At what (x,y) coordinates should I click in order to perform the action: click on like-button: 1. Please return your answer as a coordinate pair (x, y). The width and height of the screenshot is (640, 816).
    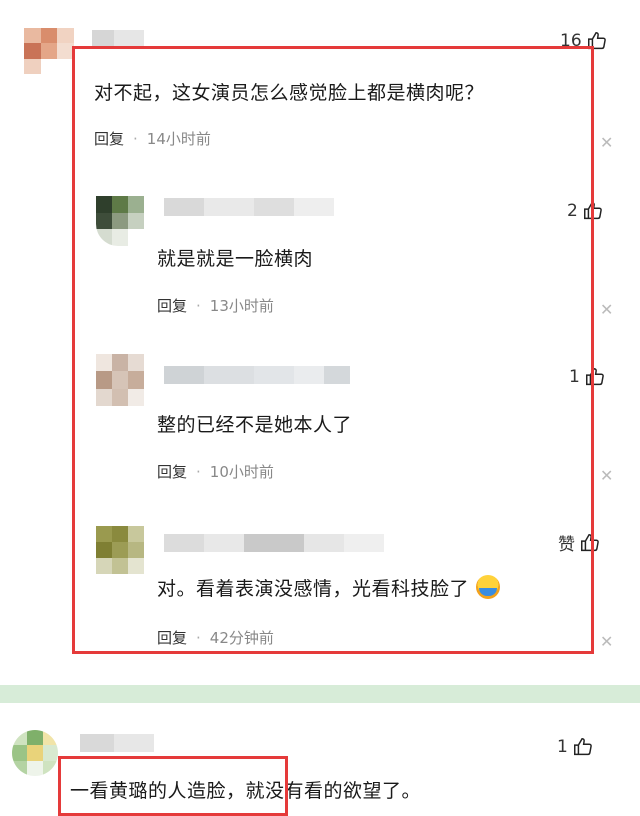
    Looking at the image, I should click on (575, 747).